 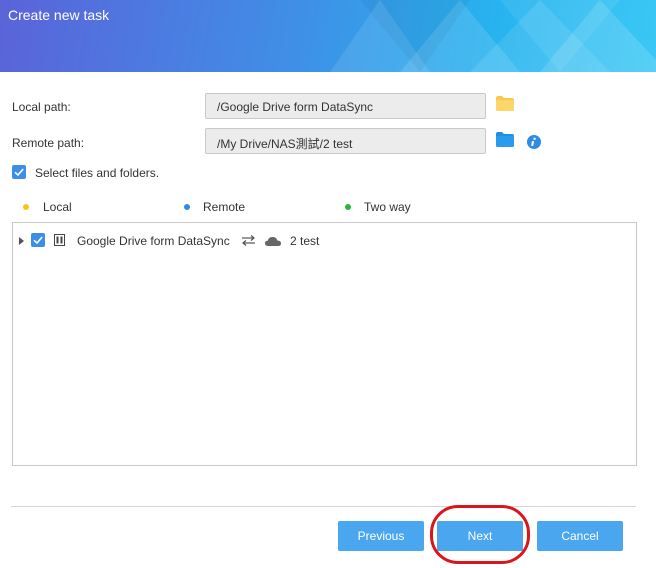 I want to click on legend-local-dot, so click(x=26, y=207).